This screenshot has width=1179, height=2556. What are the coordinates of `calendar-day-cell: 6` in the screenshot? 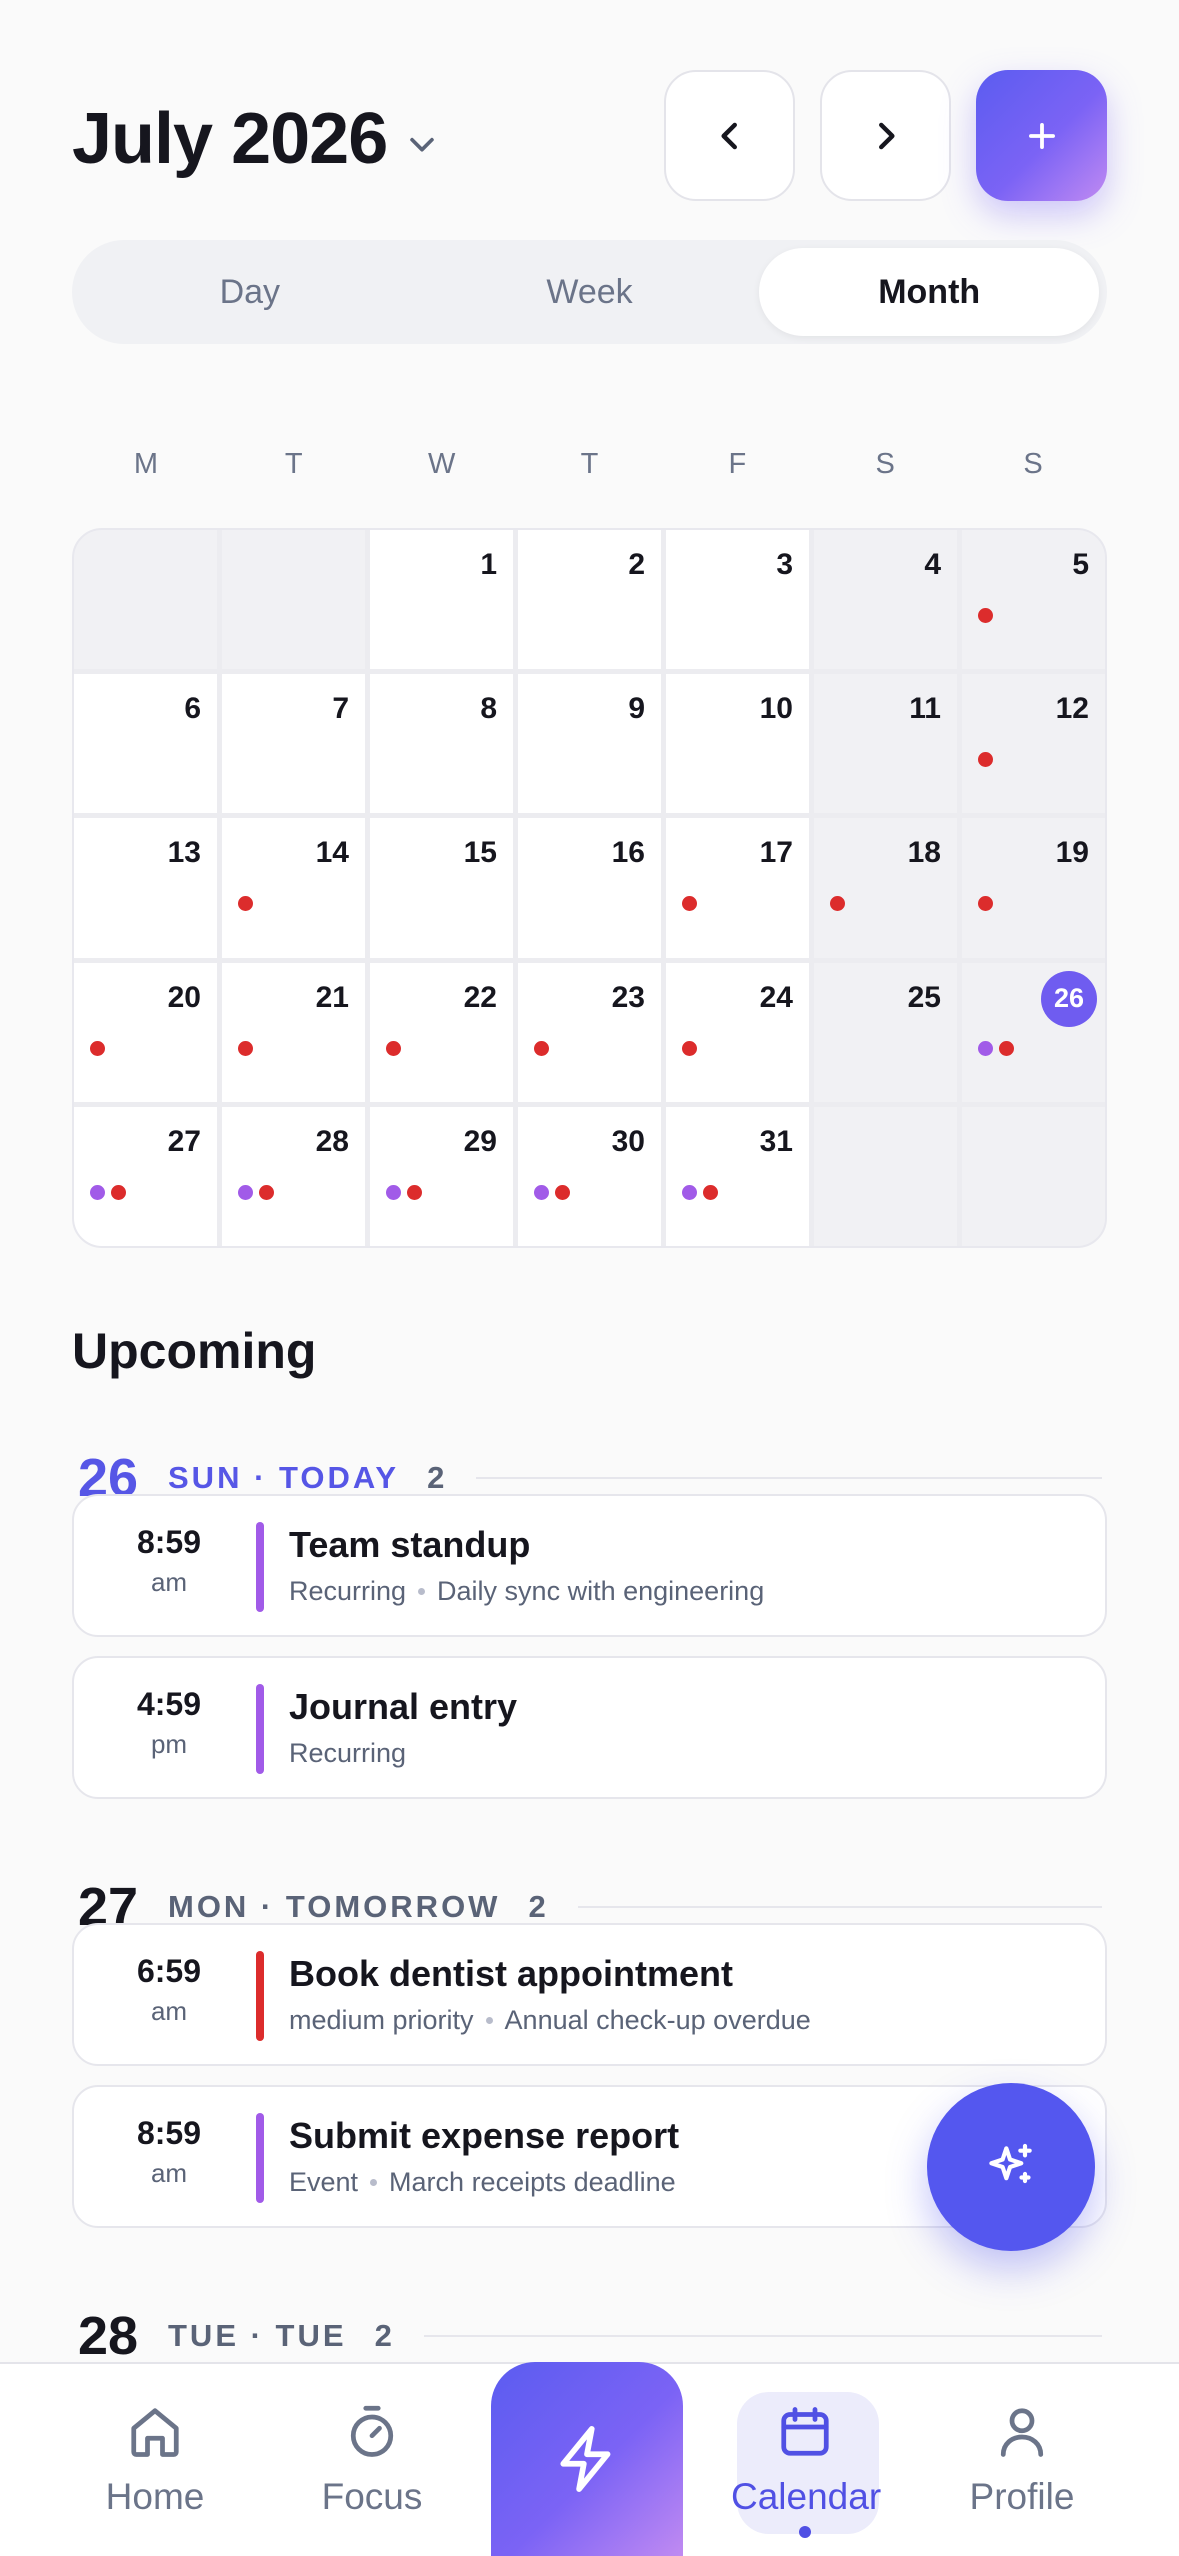 It's located at (145, 744).